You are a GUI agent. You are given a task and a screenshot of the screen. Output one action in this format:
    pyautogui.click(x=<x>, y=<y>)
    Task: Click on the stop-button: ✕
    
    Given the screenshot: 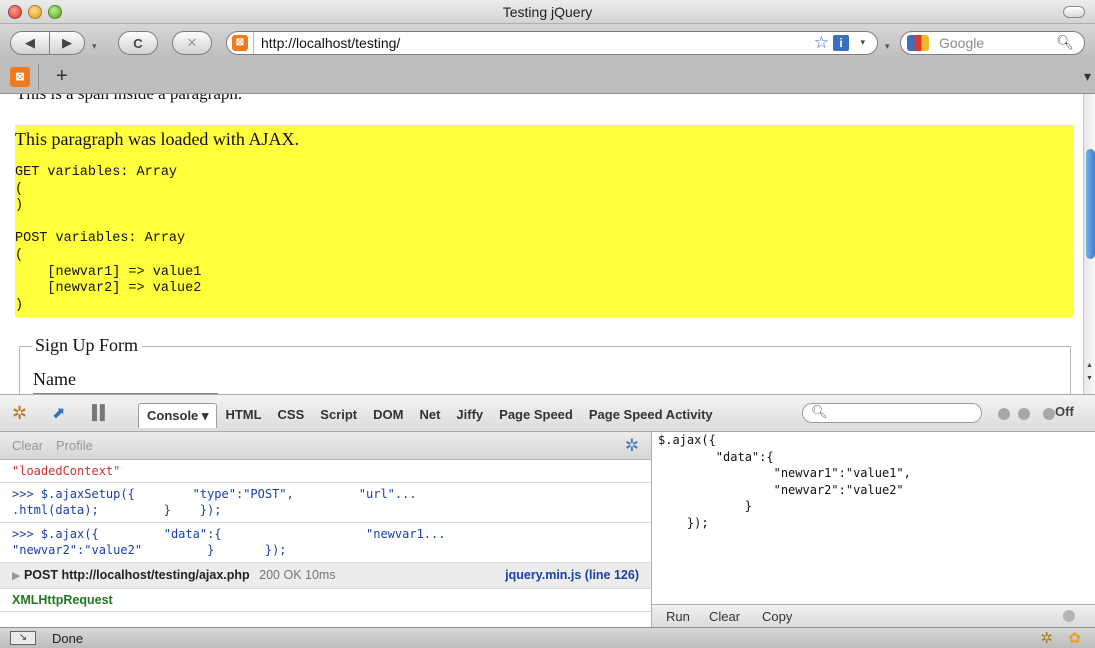 What is the action you would take?
    pyautogui.click(x=192, y=43)
    